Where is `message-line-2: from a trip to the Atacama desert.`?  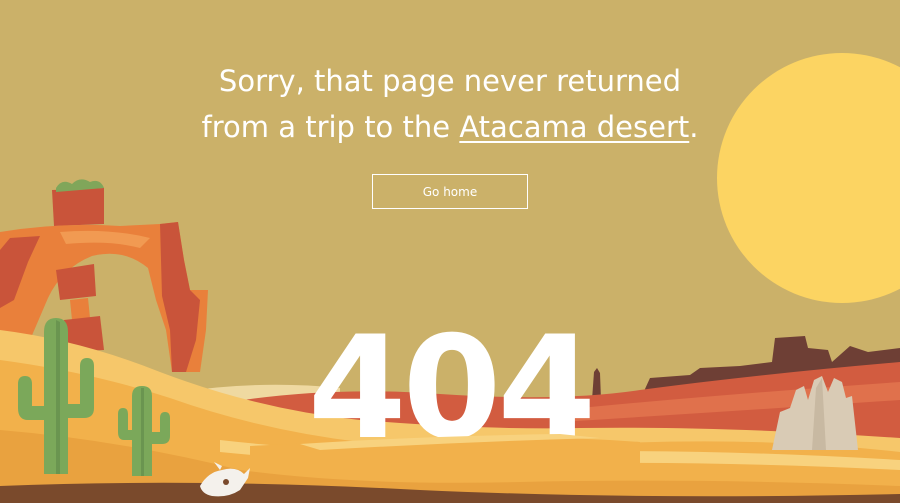
message-line-2: from a trip to the Atacama desert. is located at coordinates (450, 127).